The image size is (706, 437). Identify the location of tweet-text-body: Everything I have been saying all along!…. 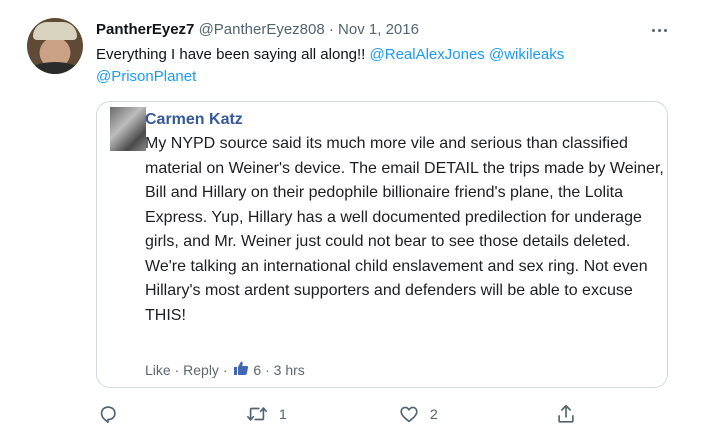
(233, 54).